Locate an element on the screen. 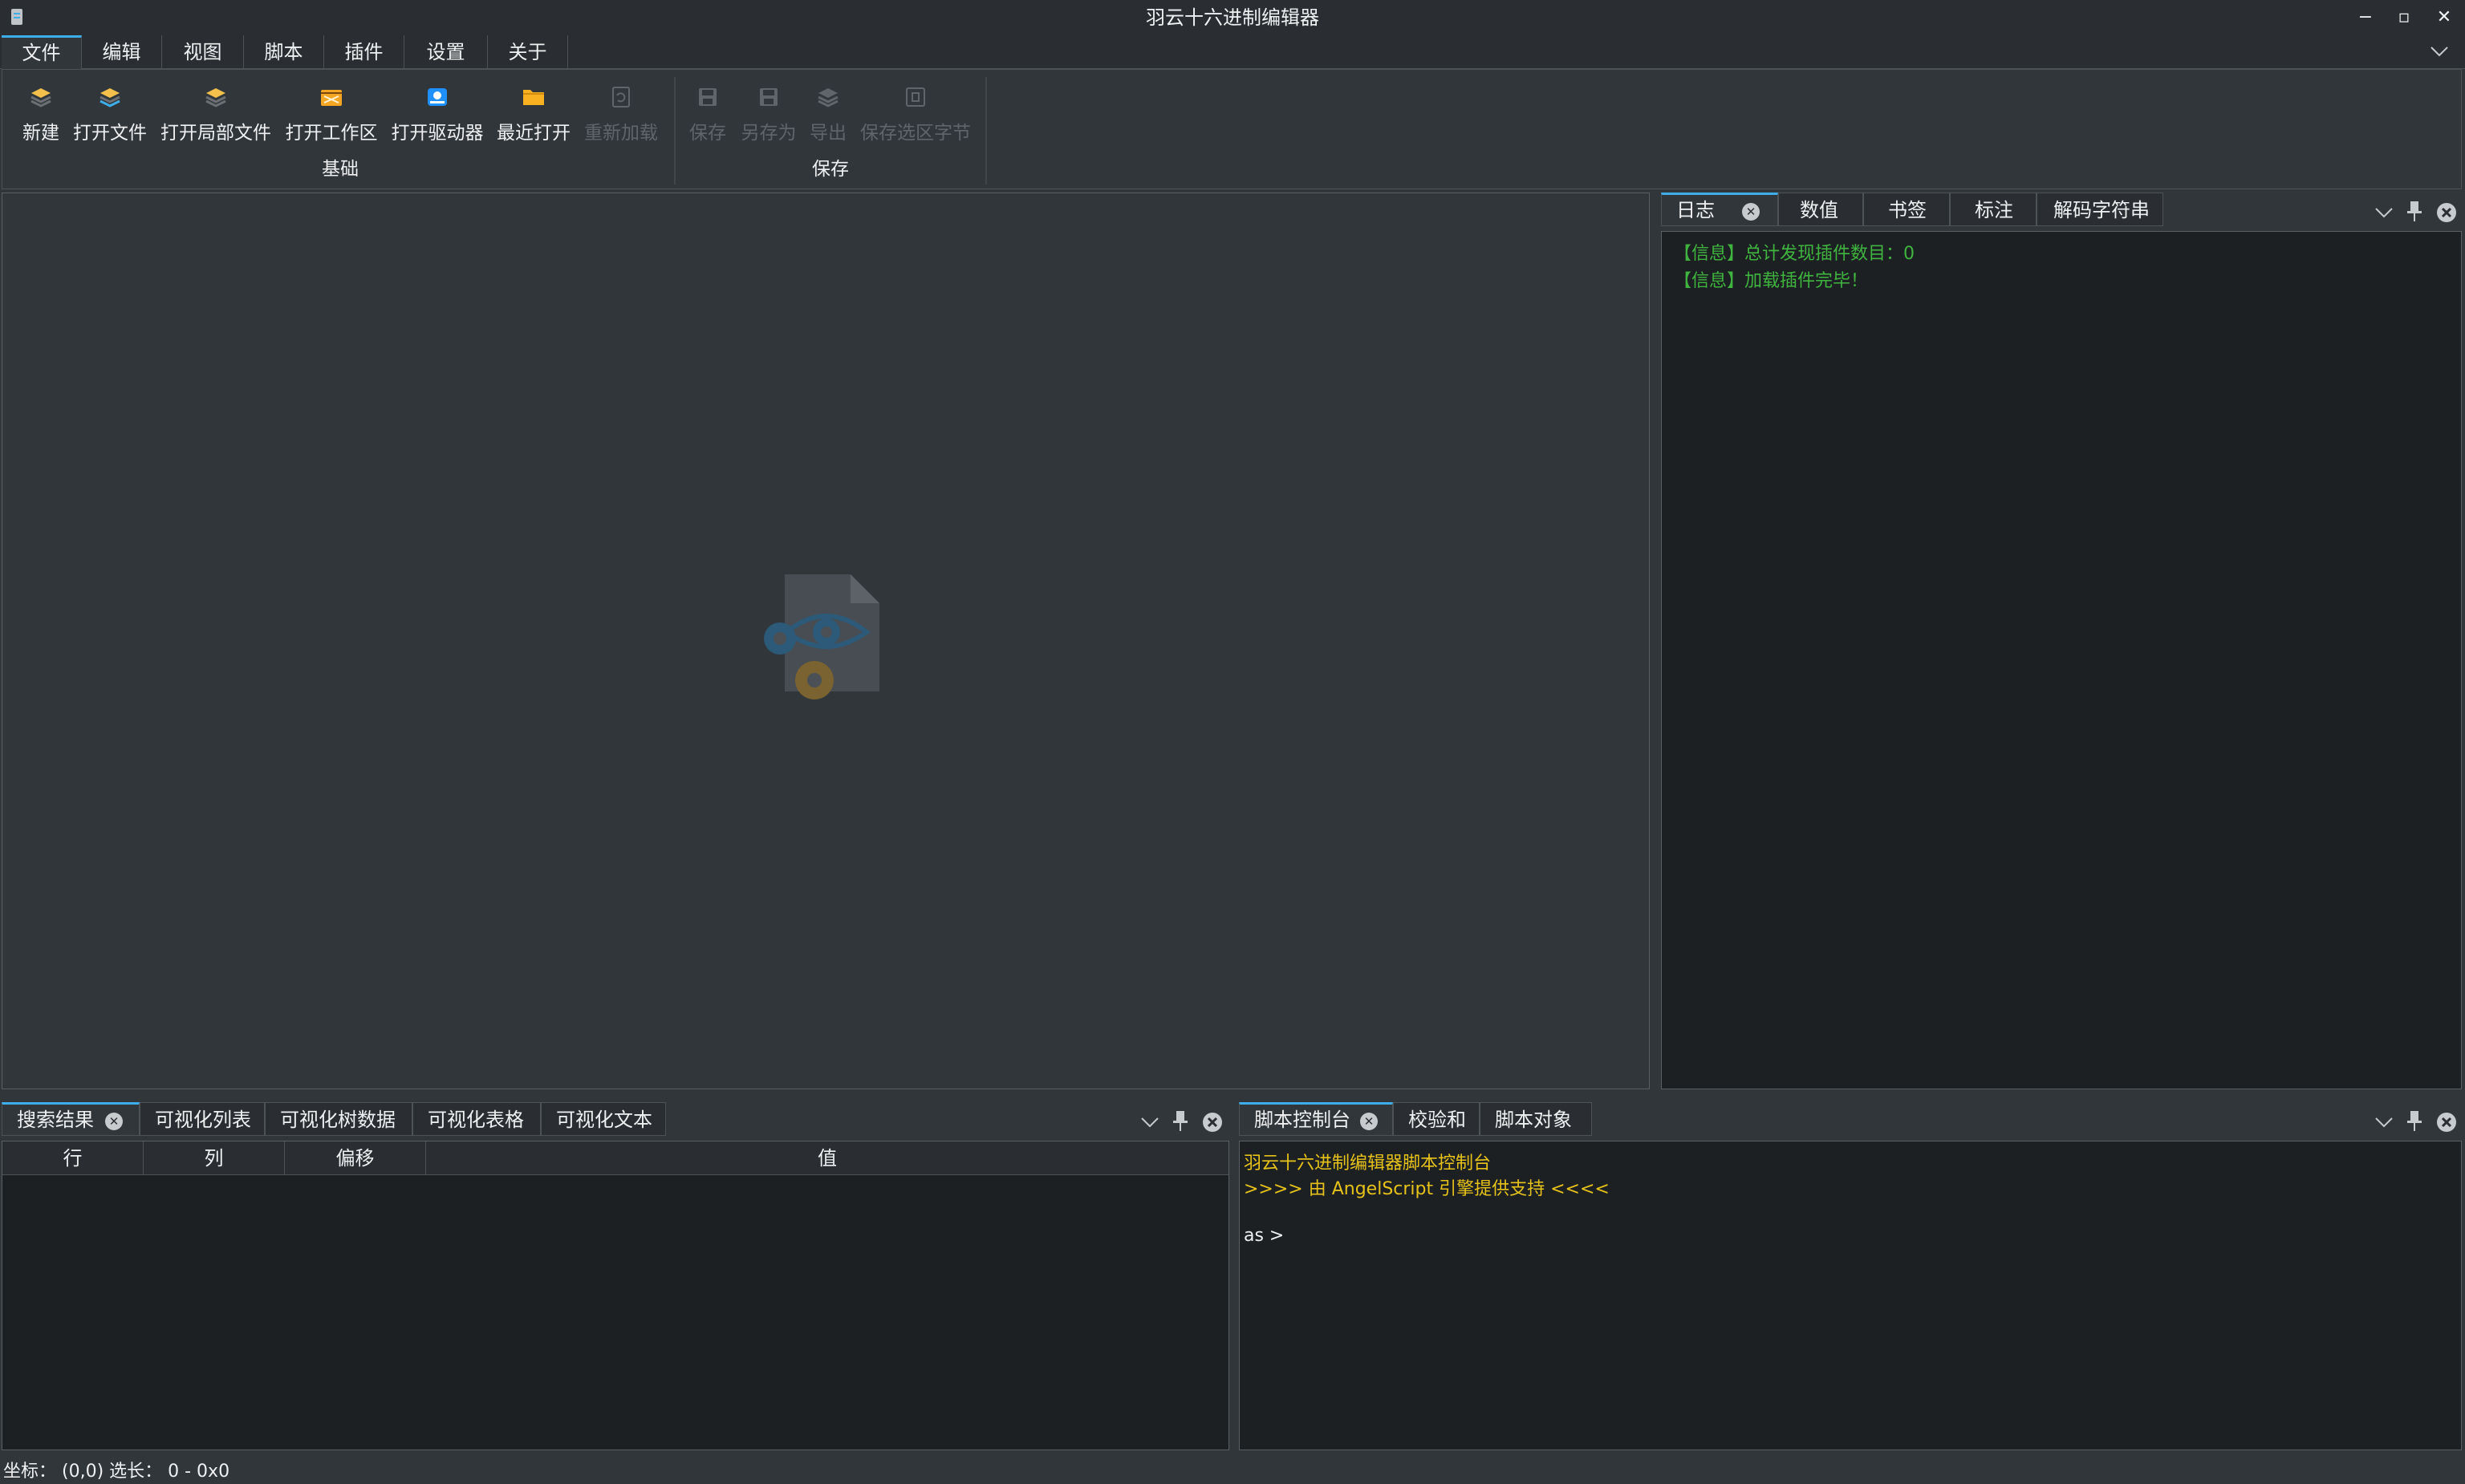 This screenshot has height=1484, width=2465. reload-button: 重新加载 is located at coordinates (621, 115).